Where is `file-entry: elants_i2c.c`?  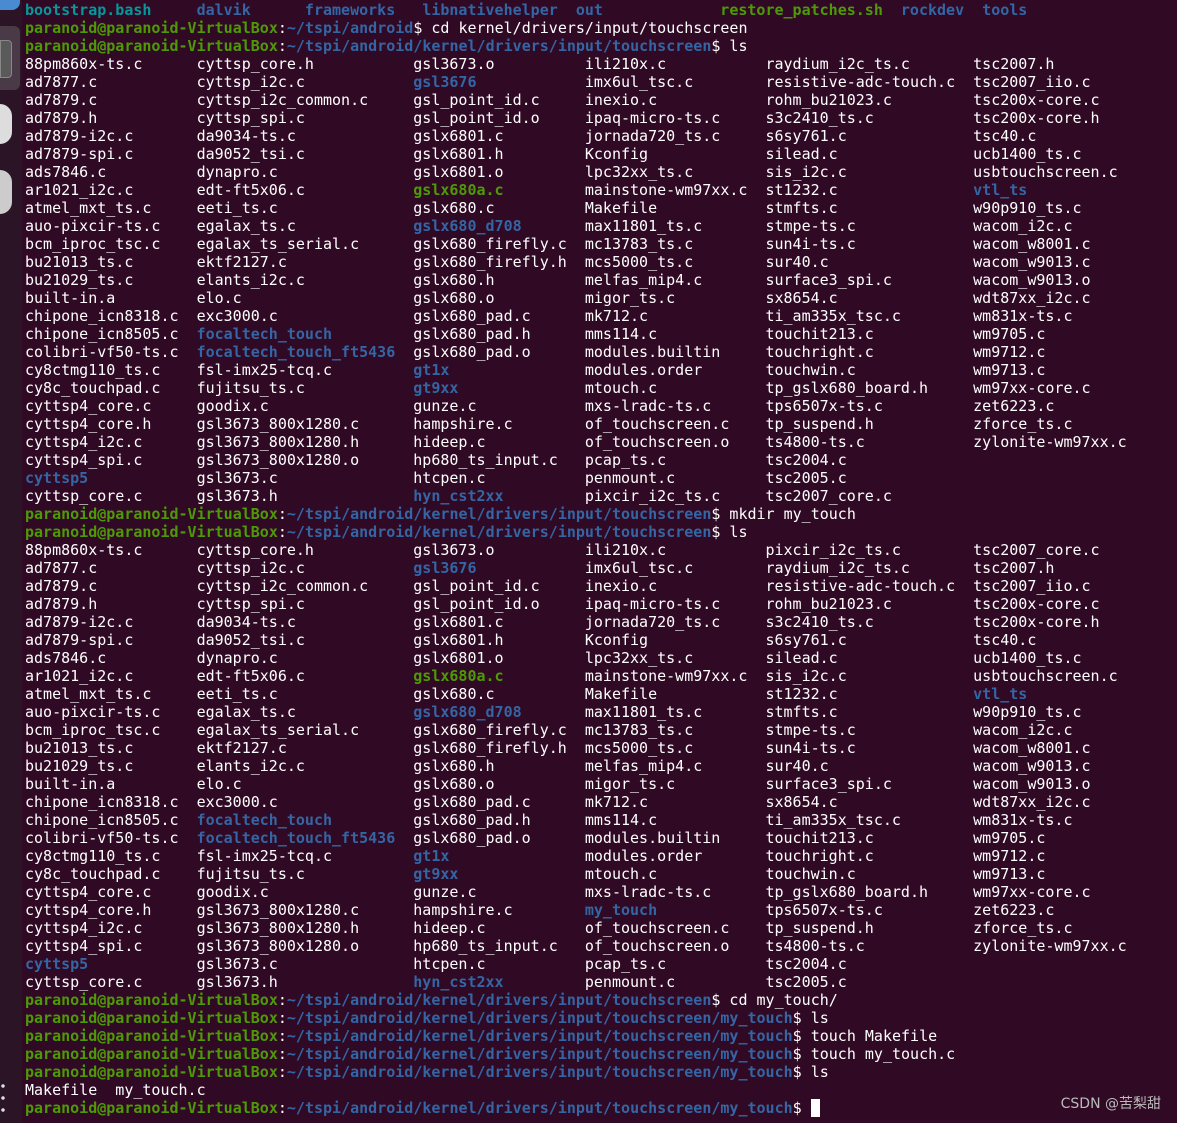 file-entry: elants_i2c.c is located at coordinates (250, 280).